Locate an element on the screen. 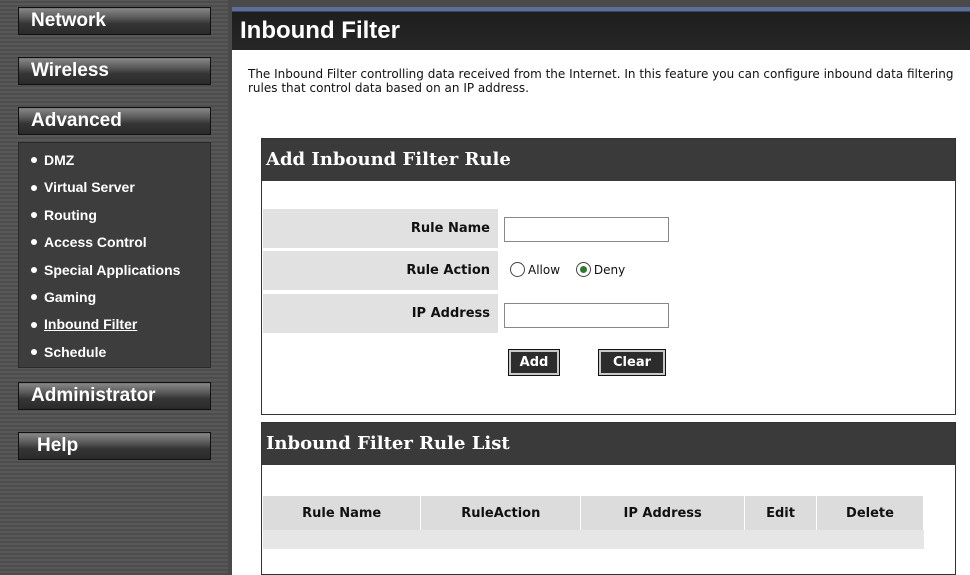 This screenshot has height=575, width=970. allow-radio-label: Allow is located at coordinates (544, 270).